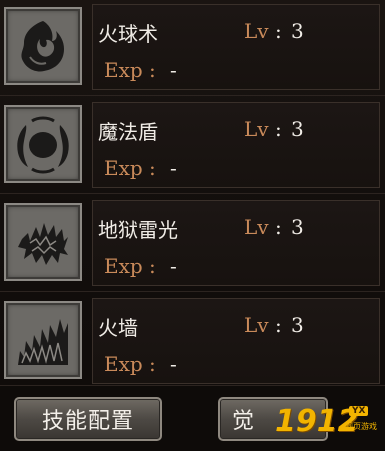 The image size is (385, 451). Describe the element at coordinates (361, 426) in the screenshot. I see `watermark-subtitle: 网页游戏` at that location.